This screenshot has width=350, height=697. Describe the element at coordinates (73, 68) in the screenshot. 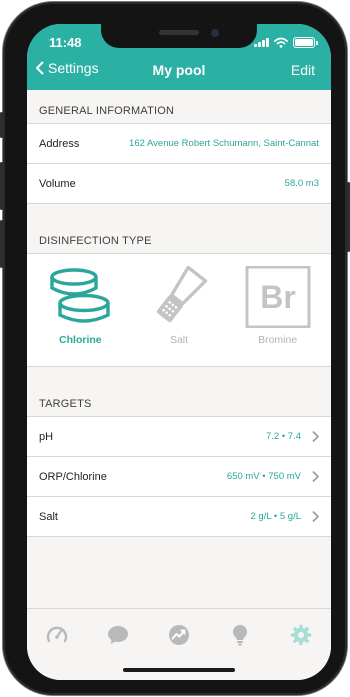

I see `back-label: Settings` at that location.